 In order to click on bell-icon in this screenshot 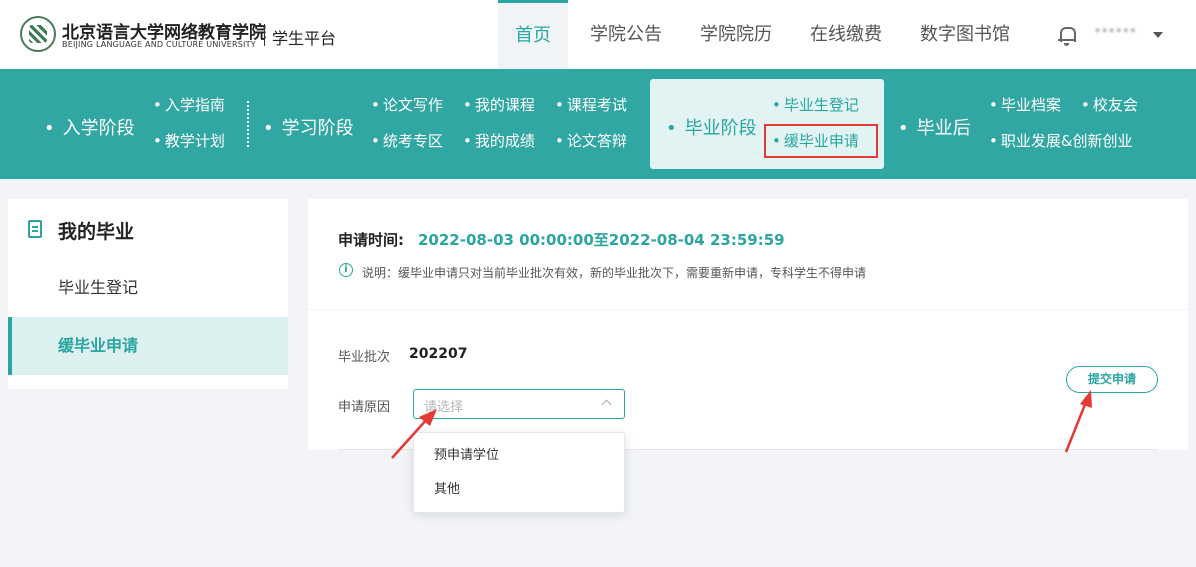, I will do `click(1067, 35)`.